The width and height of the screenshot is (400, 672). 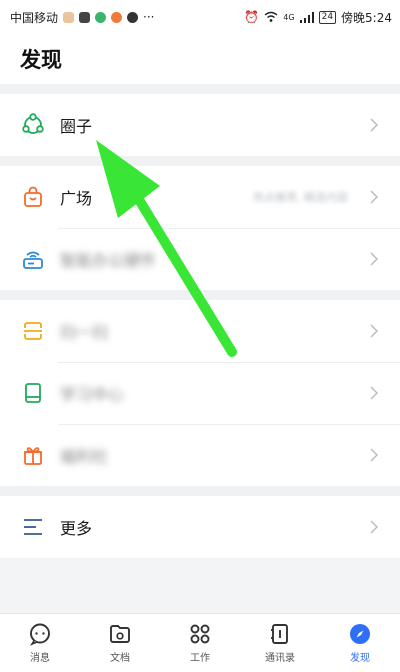 What do you see at coordinates (84, 456) in the screenshot?
I see `menu-item-label: 福利社` at bounding box center [84, 456].